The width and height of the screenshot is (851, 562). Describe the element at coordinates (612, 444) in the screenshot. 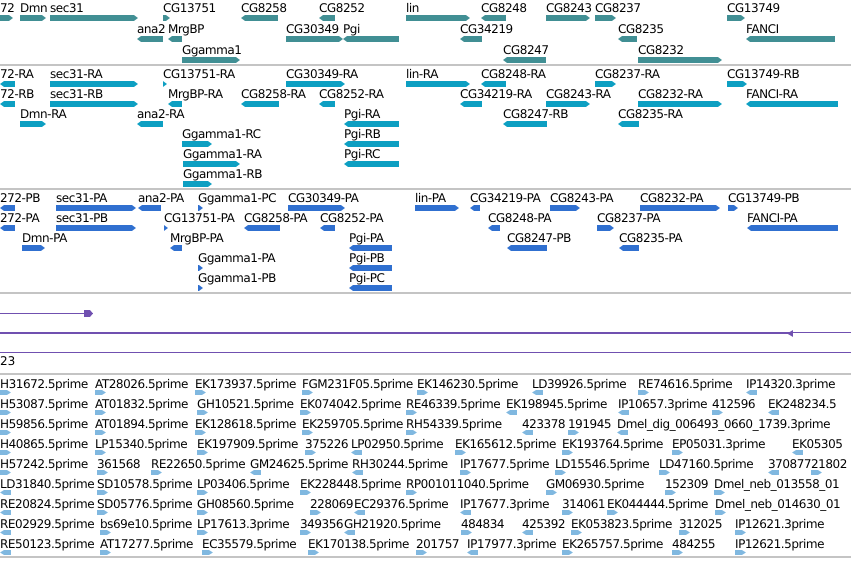

I see `est-label: EK193764.5prime` at that location.